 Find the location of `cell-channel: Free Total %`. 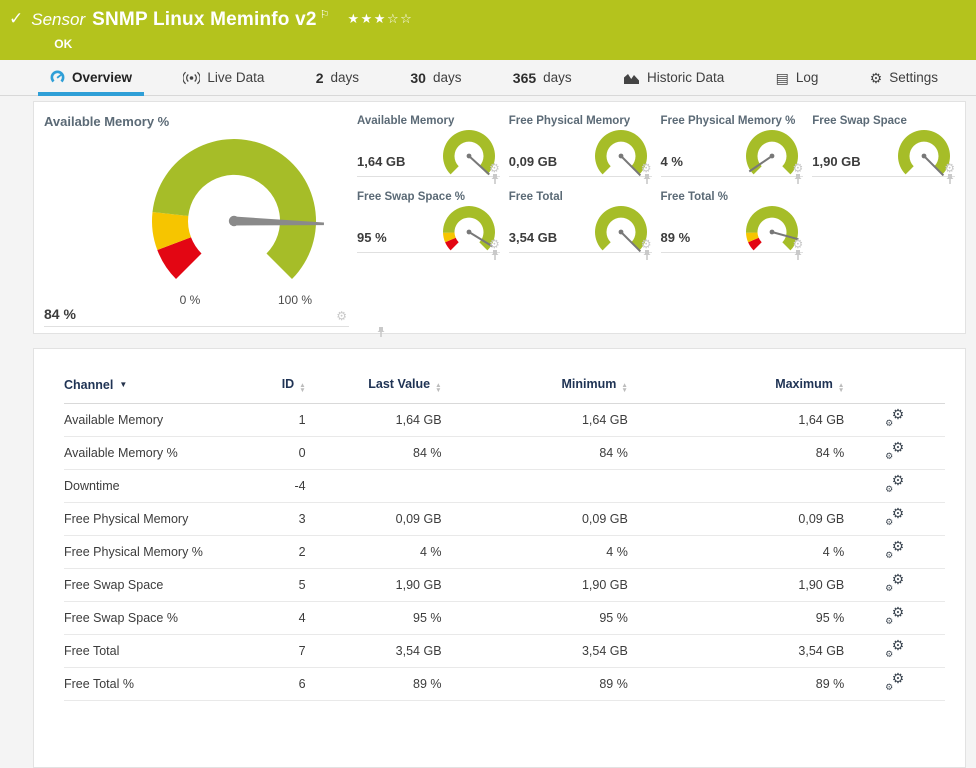

cell-channel: Free Total % is located at coordinates (150, 684).